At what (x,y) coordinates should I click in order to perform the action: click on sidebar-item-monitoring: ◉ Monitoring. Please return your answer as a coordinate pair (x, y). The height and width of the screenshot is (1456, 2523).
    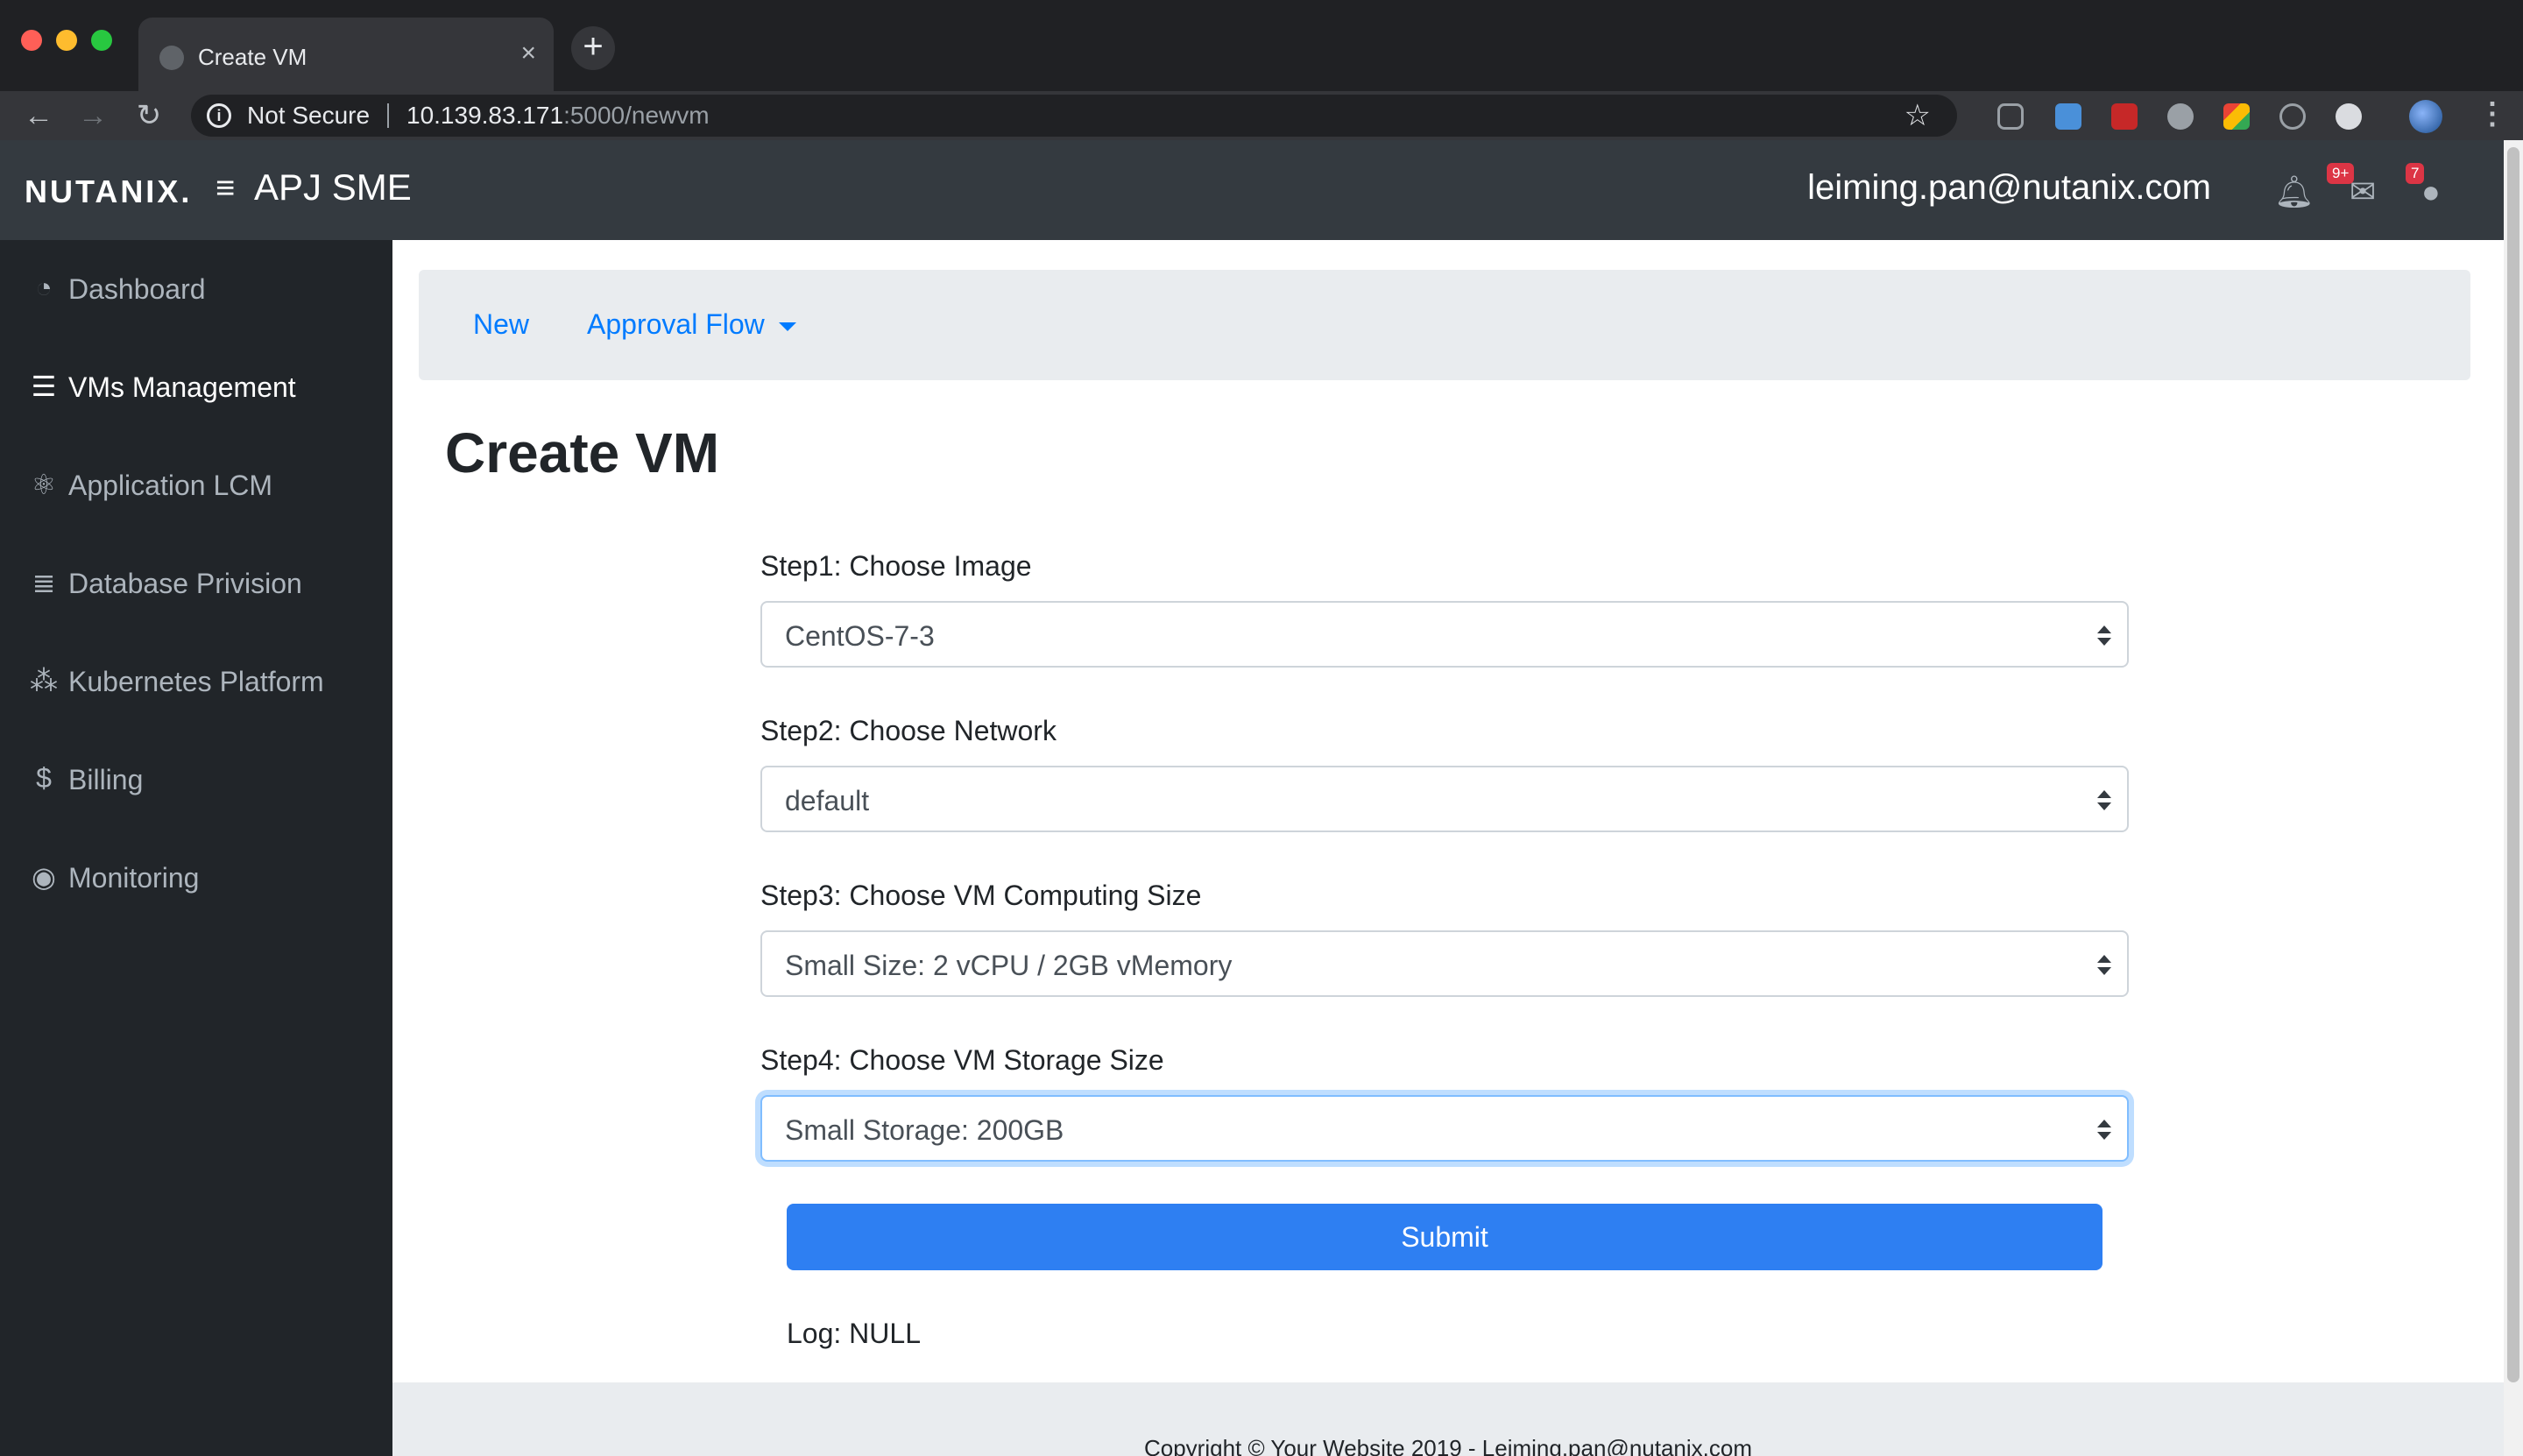
    Looking at the image, I should click on (203, 877).